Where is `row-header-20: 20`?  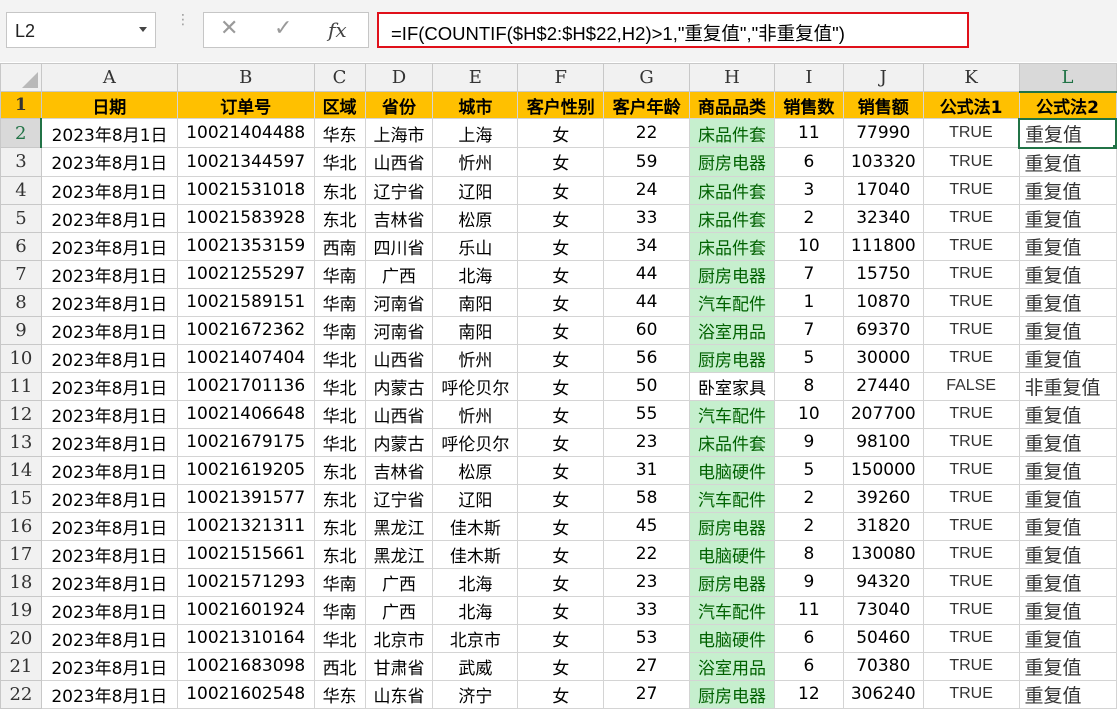 row-header-20: 20 is located at coordinates (21, 638).